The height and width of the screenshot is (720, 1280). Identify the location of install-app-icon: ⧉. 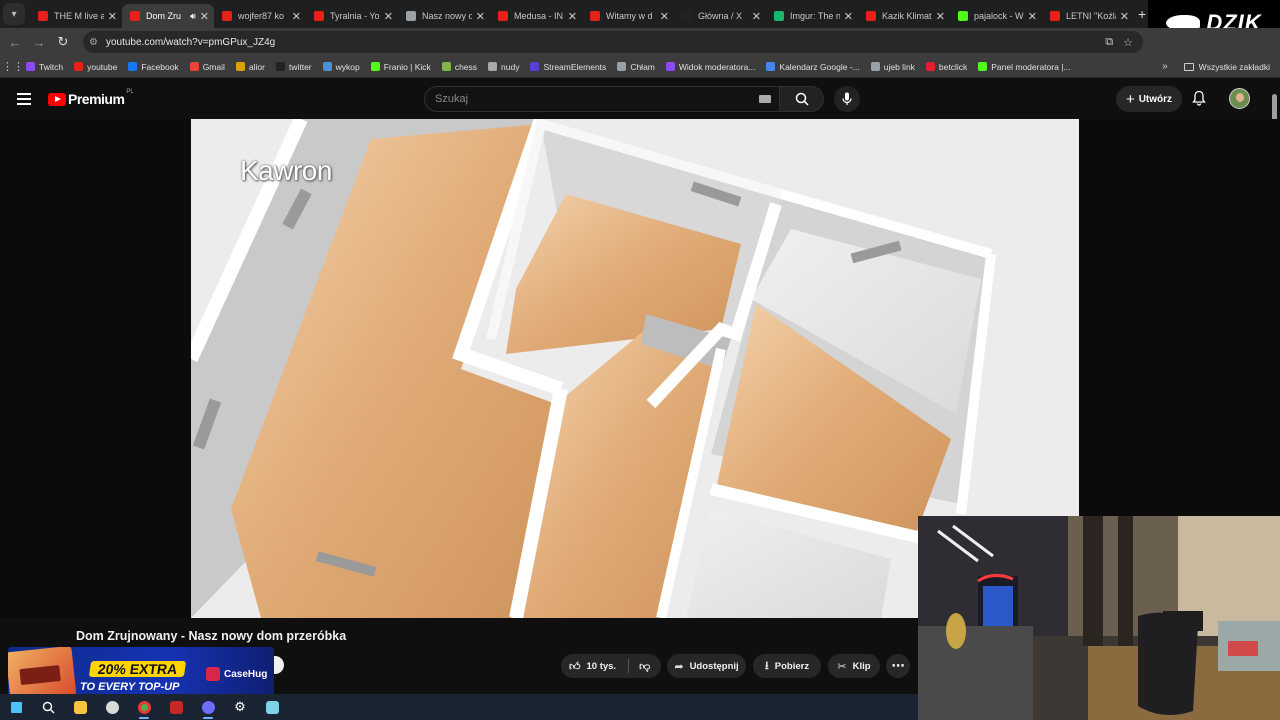
(1109, 42).